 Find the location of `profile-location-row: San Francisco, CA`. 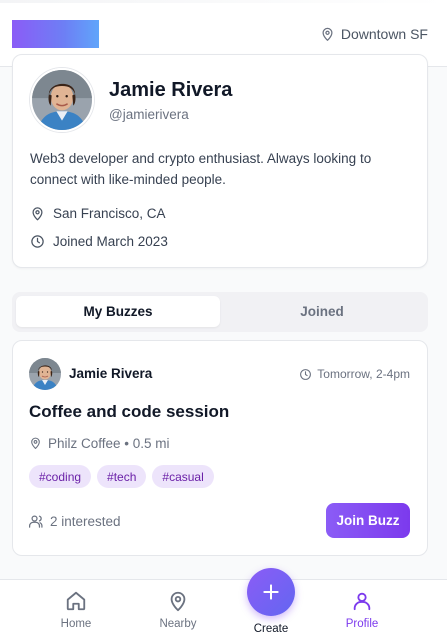

profile-location-row: San Francisco, CA is located at coordinates (98, 213).